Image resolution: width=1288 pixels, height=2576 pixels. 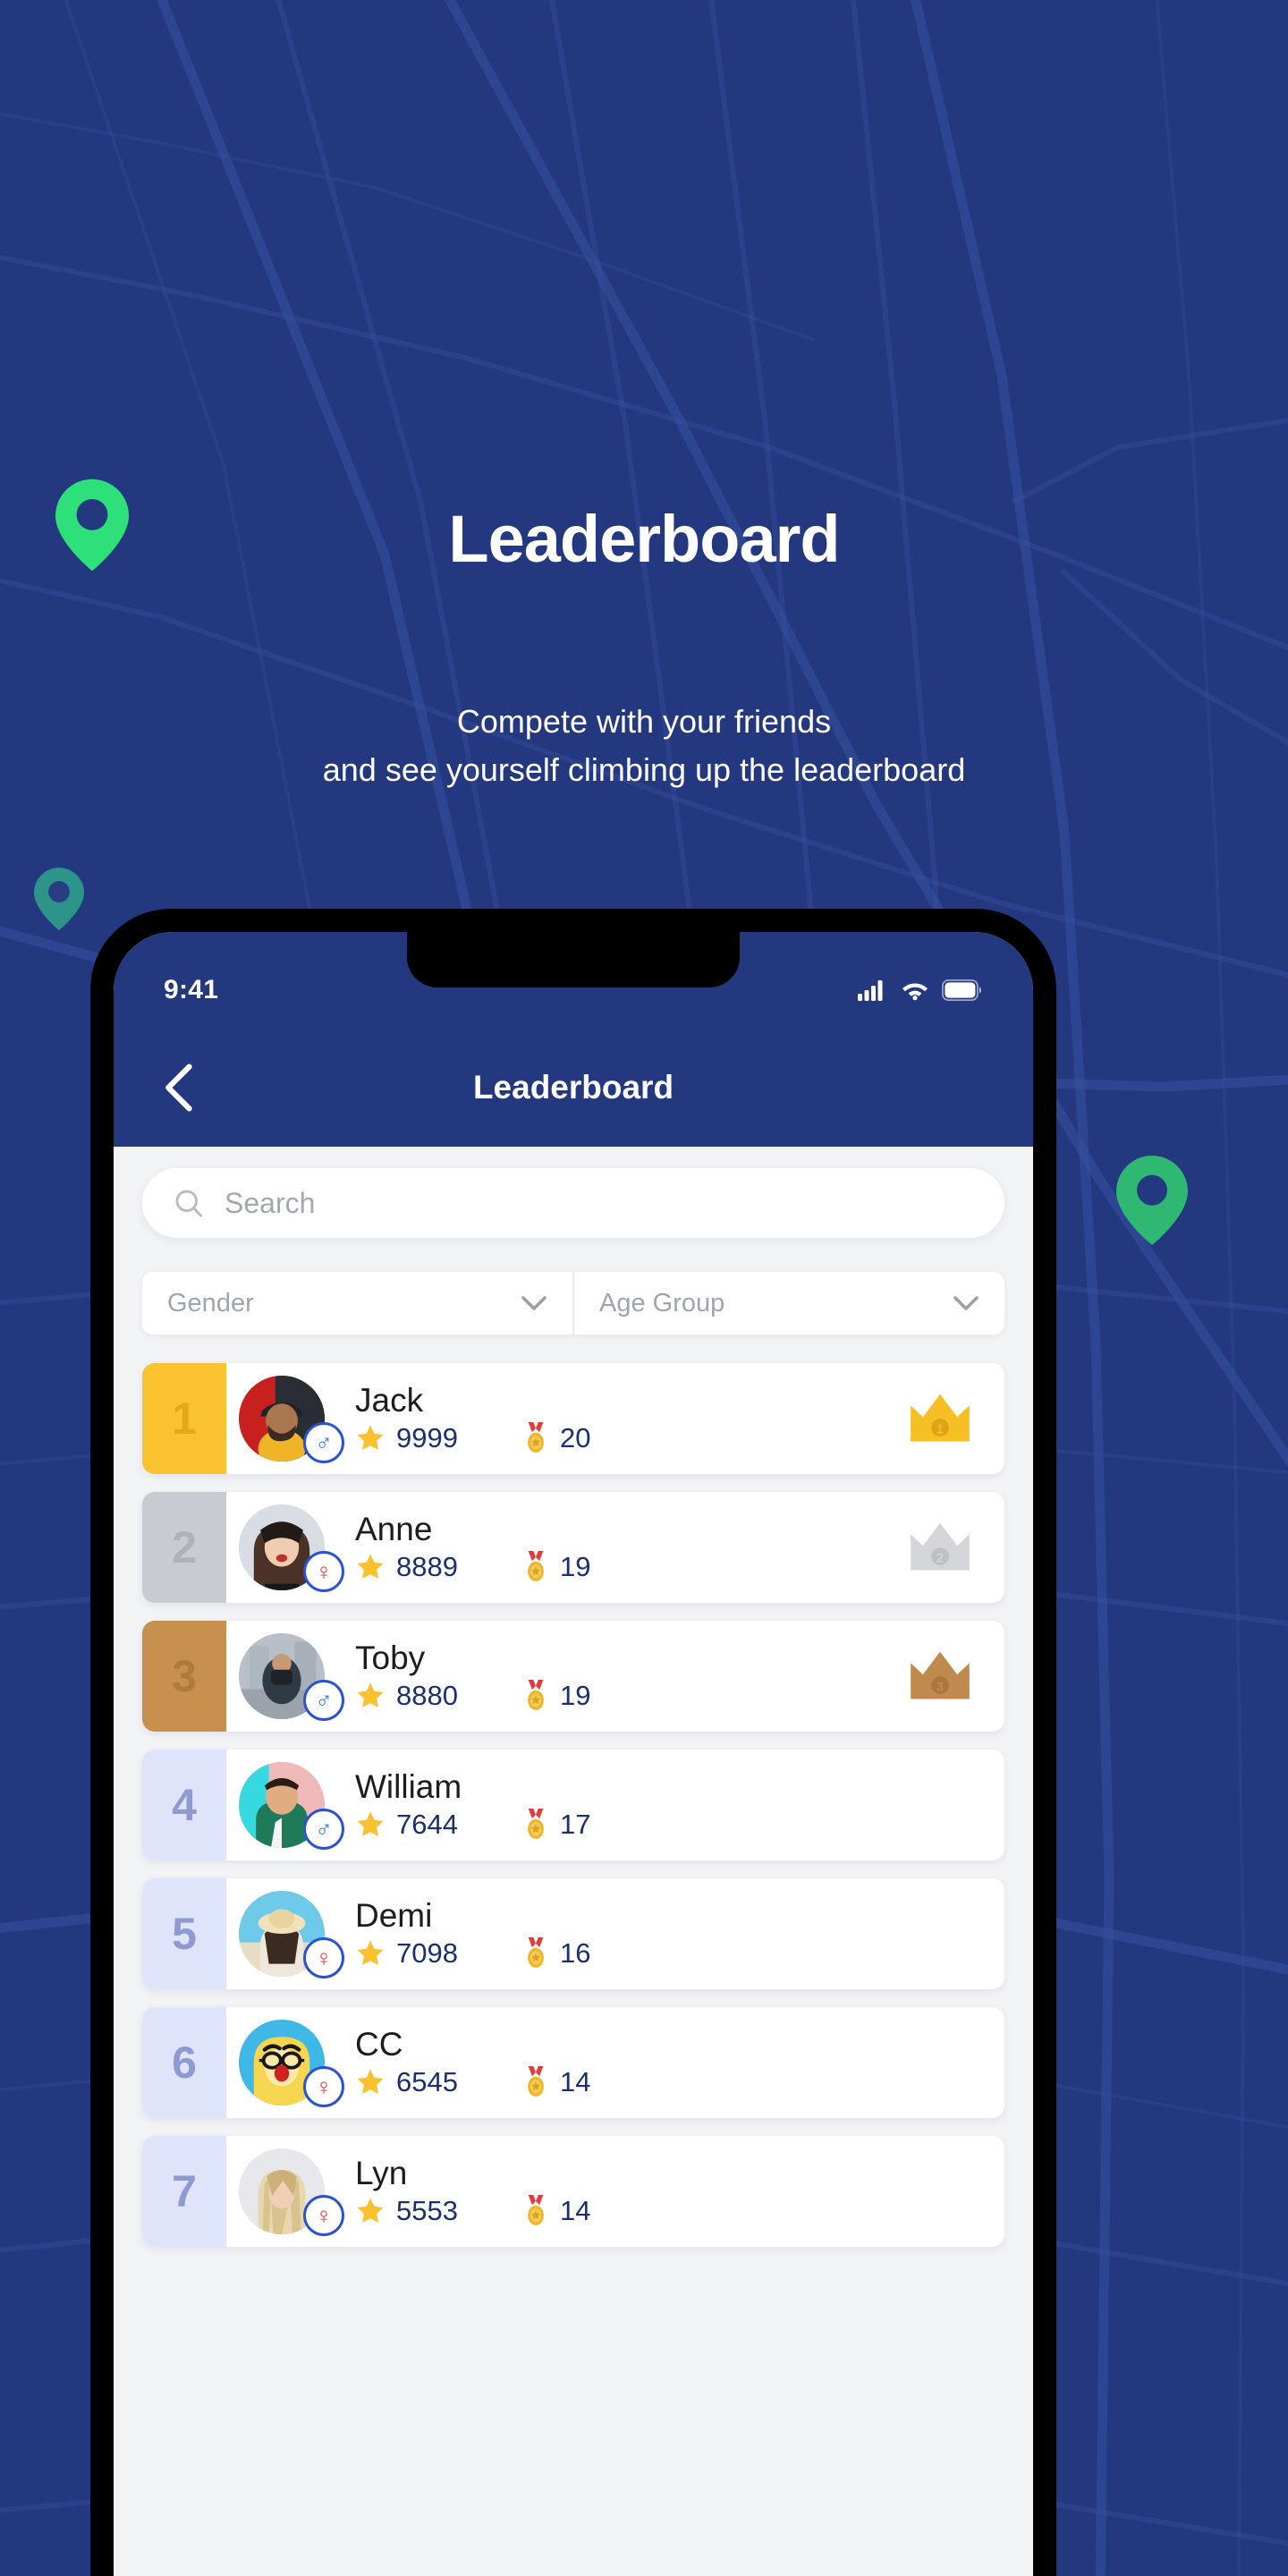 What do you see at coordinates (427, 1566) in the screenshot?
I see `star-count: 8889` at bounding box center [427, 1566].